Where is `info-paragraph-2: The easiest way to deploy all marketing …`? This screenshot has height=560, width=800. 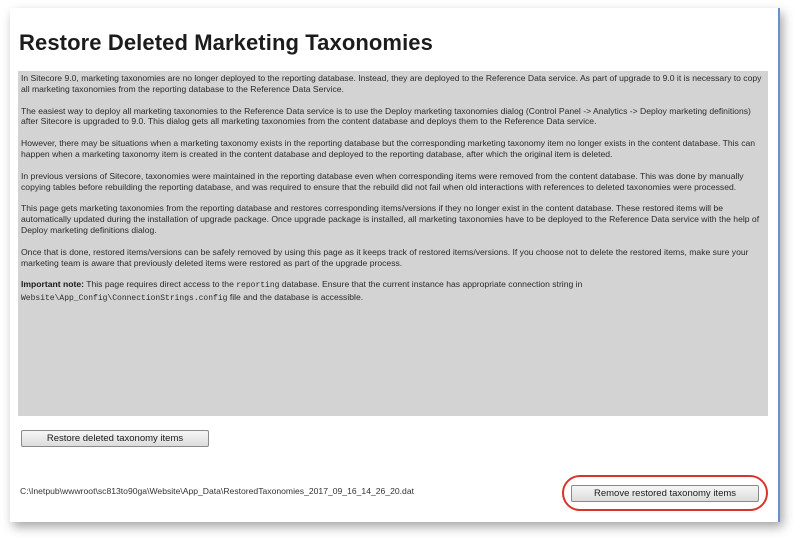 info-paragraph-2: The easiest way to deploy all marketing … is located at coordinates (386, 116).